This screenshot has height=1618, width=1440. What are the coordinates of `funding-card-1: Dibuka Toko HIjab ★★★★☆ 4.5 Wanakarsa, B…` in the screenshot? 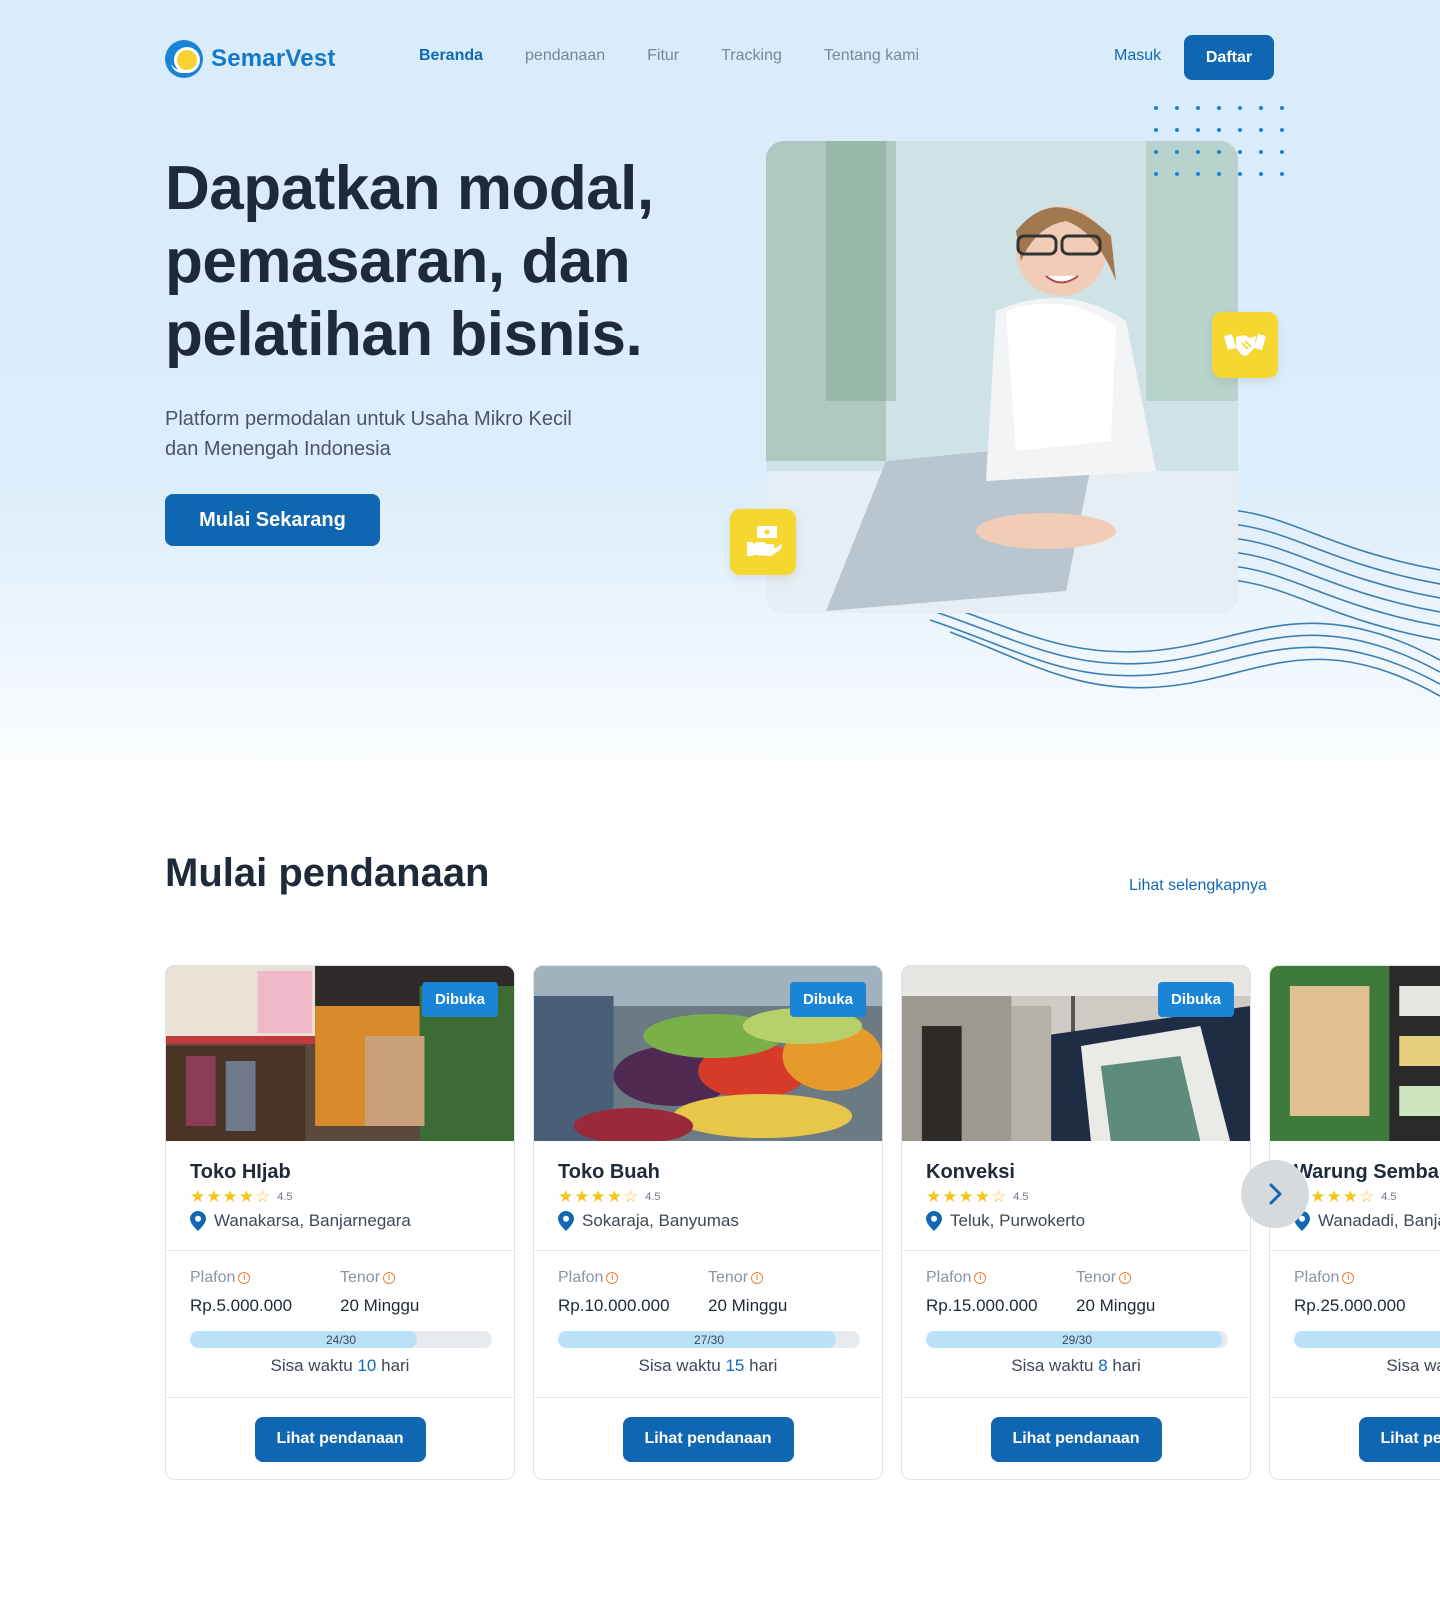 It's located at (340, 1222).